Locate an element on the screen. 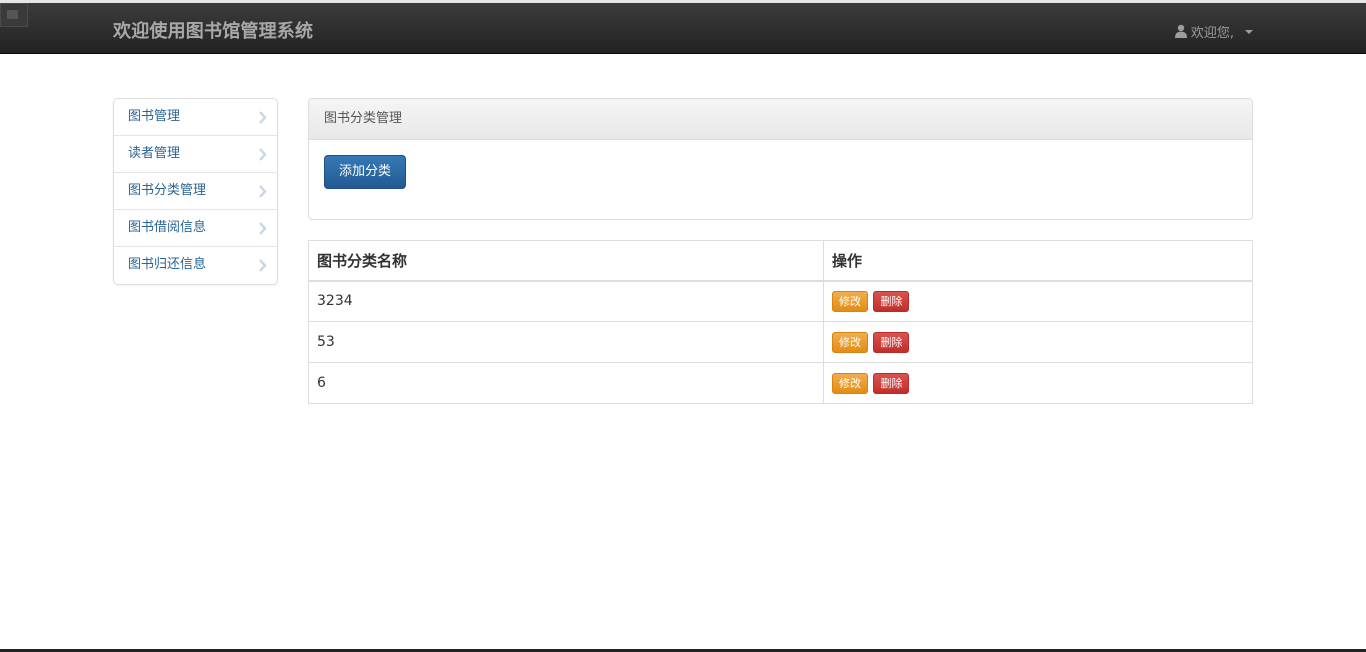 The image size is (1366, 652). sidebar-item-label: 读者管理 is located at coordinates (154, 153).